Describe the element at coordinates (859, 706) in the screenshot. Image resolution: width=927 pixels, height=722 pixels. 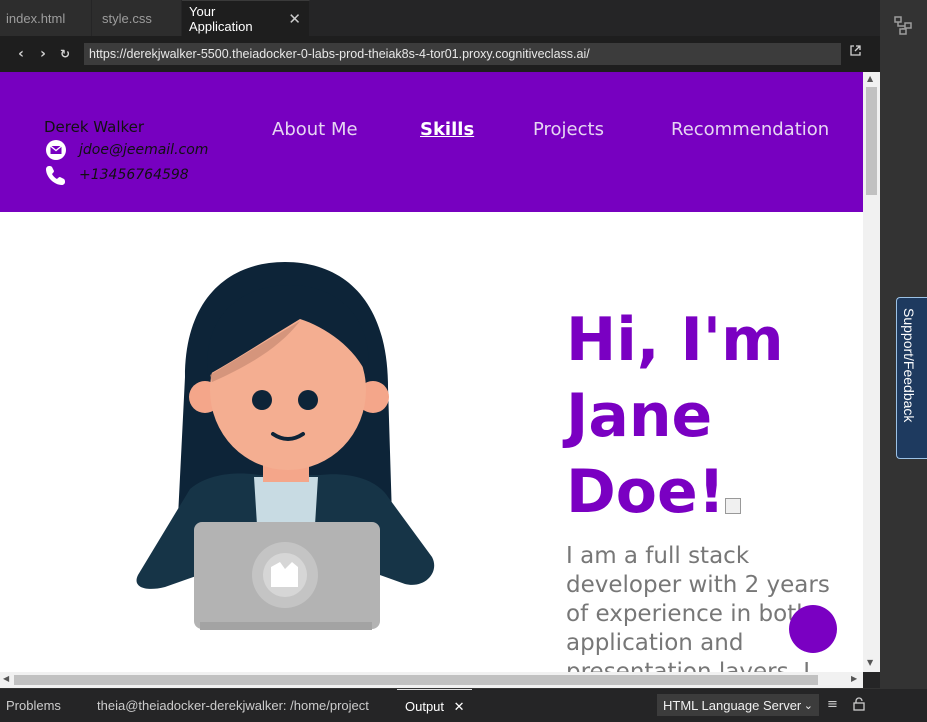
I see `lock-icon` at that location.